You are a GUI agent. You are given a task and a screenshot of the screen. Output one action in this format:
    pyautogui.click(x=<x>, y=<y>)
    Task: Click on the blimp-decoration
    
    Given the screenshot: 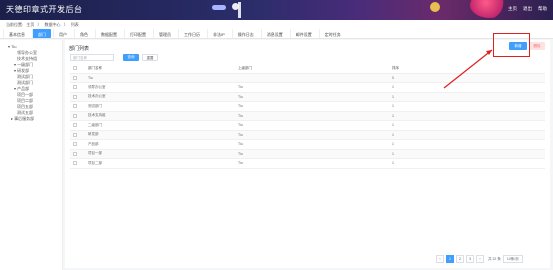 What is the action you would take?
    pyautogui.click(x=219, y=7)
    